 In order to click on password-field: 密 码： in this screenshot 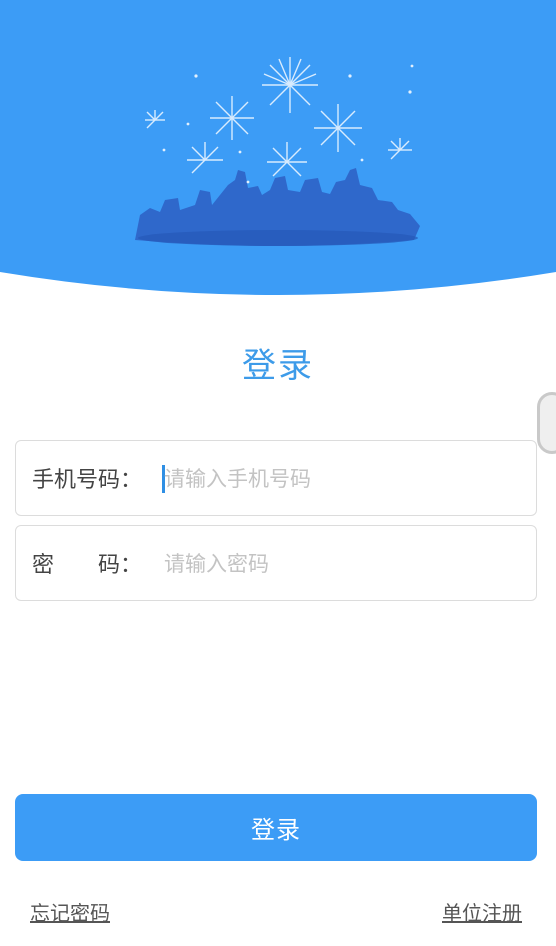, I will do `click(276, 563)`.